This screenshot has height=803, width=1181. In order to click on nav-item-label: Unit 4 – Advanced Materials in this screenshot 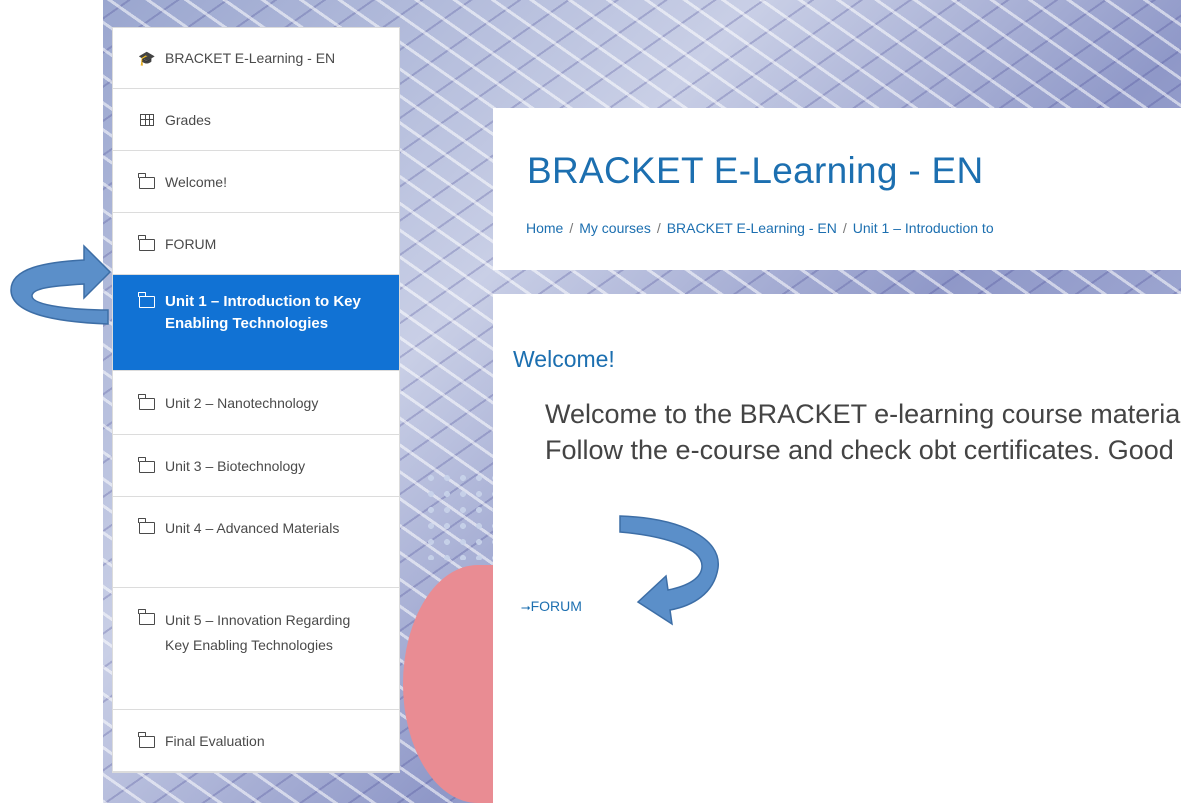, I will do `click(252, 528)`.